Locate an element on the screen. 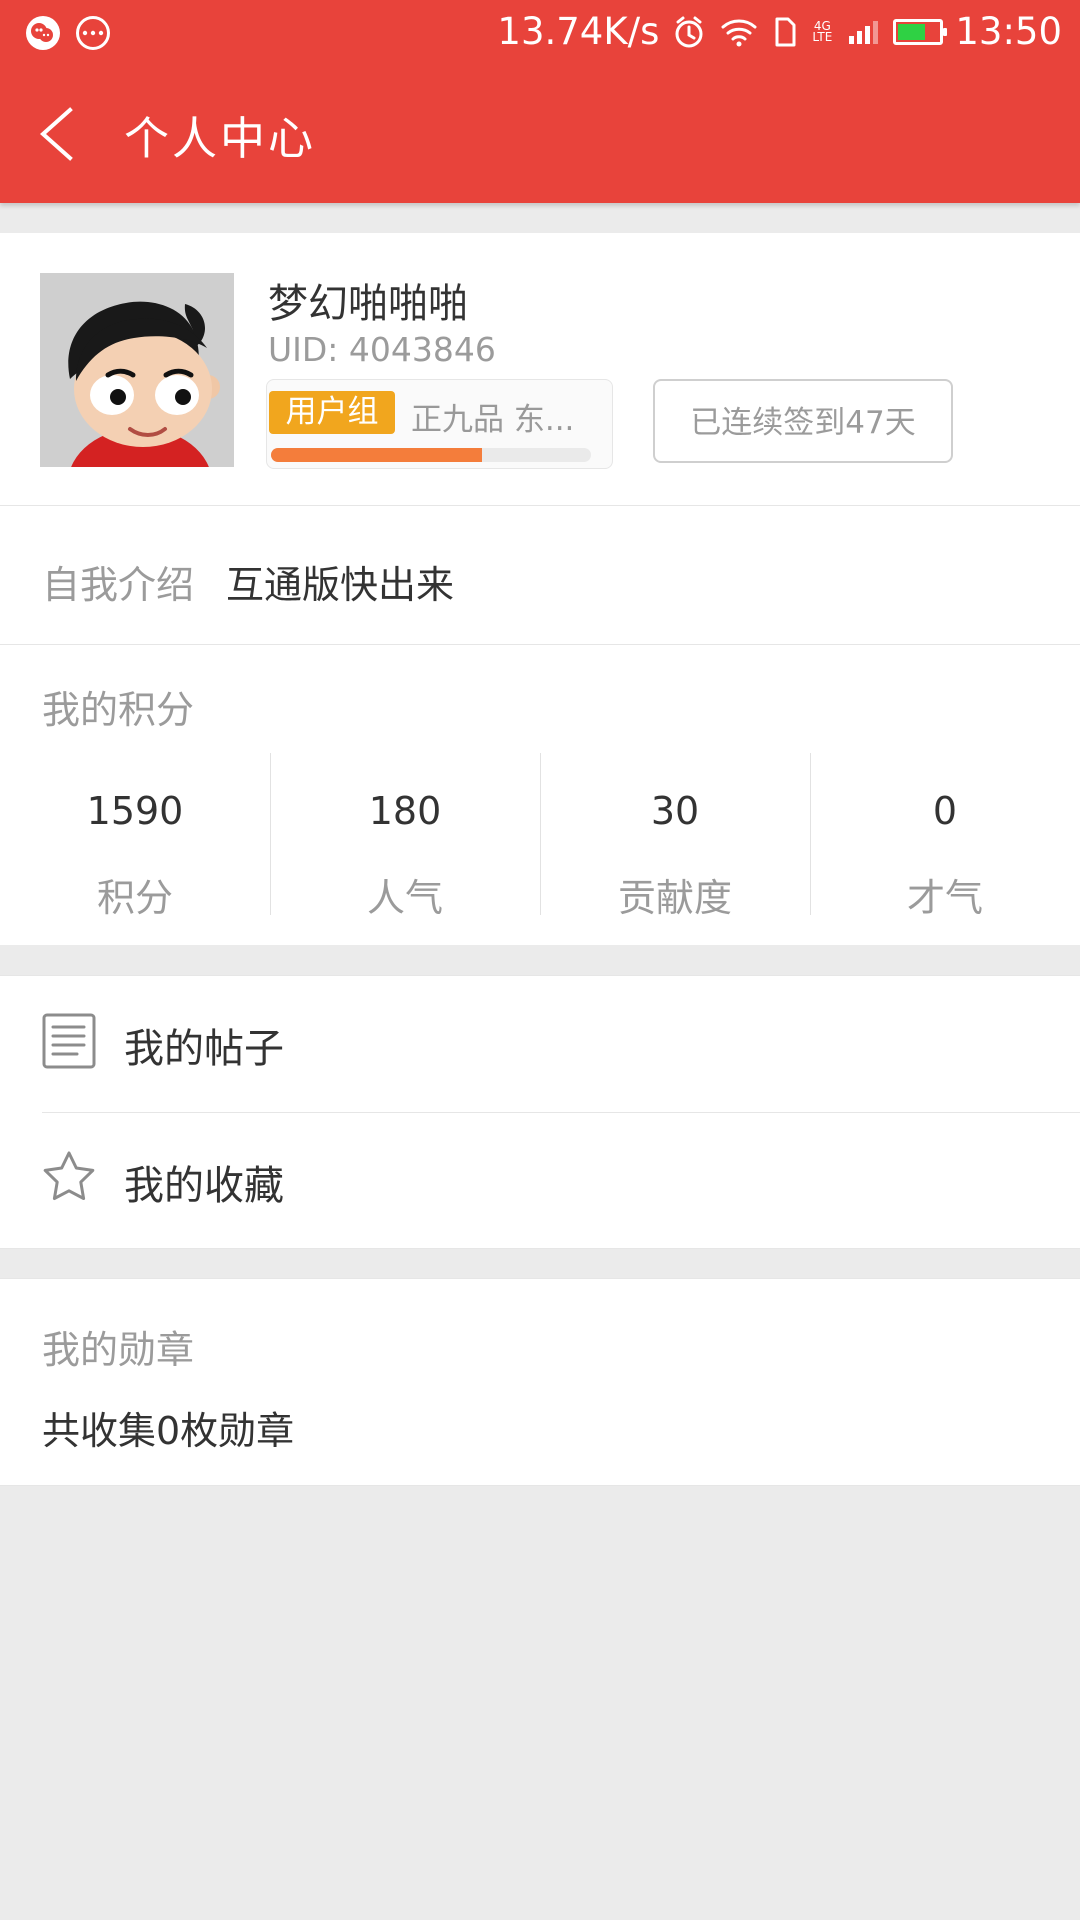 The image size is (1080, 1920). stat-popularity: 180 人气 is located at coordinates (405, 836).